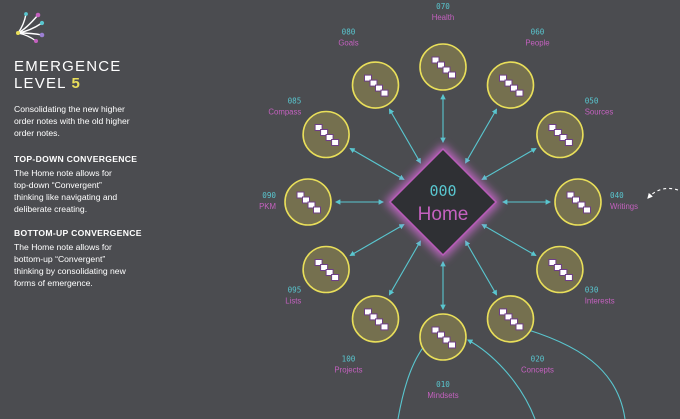 The height and width of the screenshot is (419, 680). I want to click on node-label: Projects, so click(348, 370).